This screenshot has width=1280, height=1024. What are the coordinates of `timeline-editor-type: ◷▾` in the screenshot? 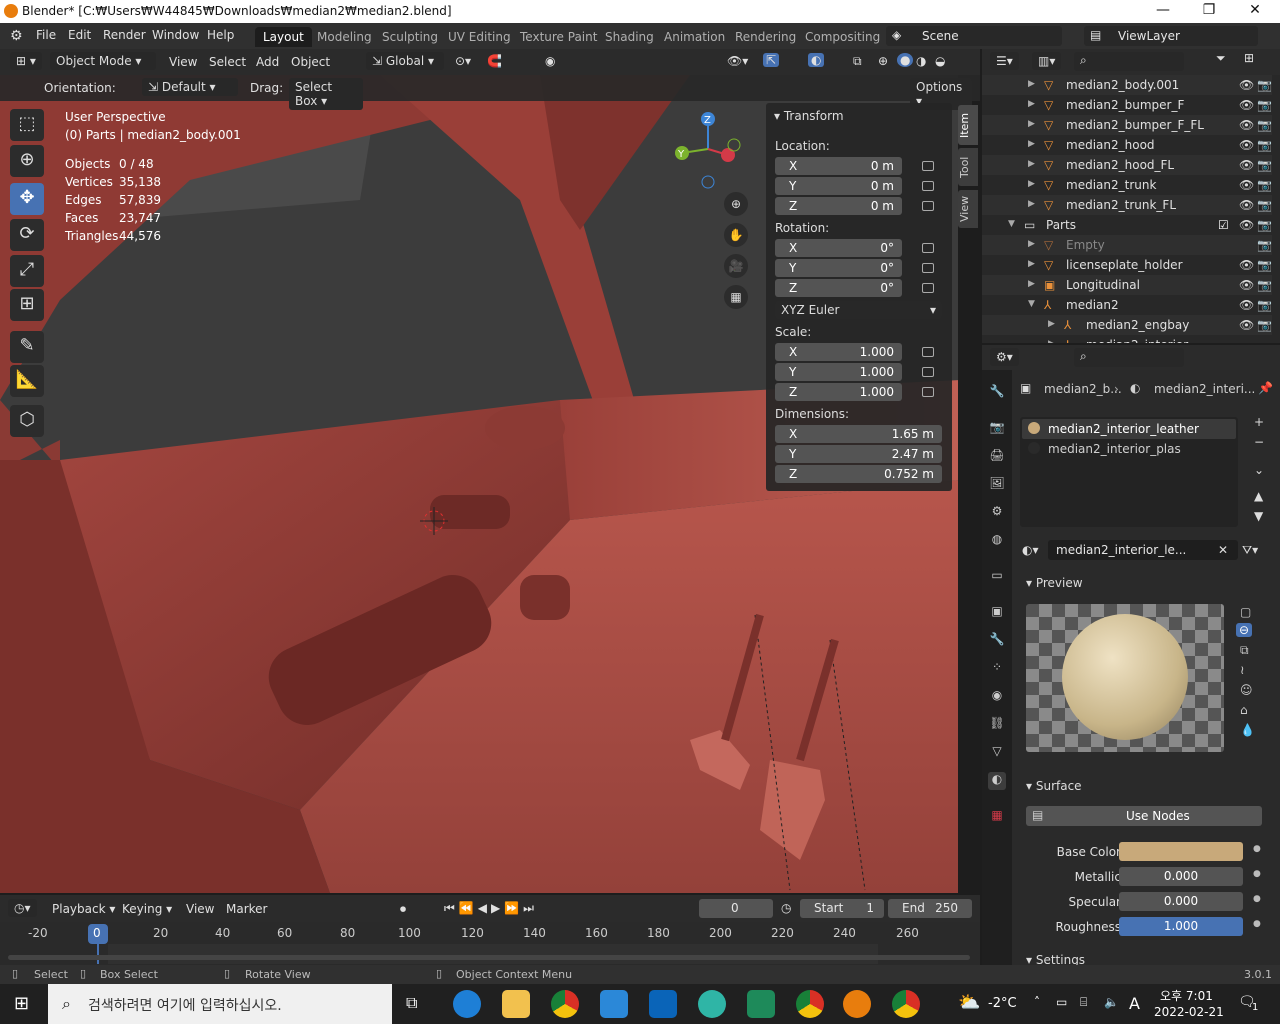 It's located at (22, 908).